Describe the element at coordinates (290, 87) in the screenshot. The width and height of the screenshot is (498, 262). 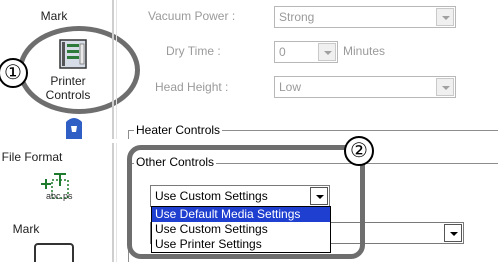
I see `head-height-value: Low` at that location.